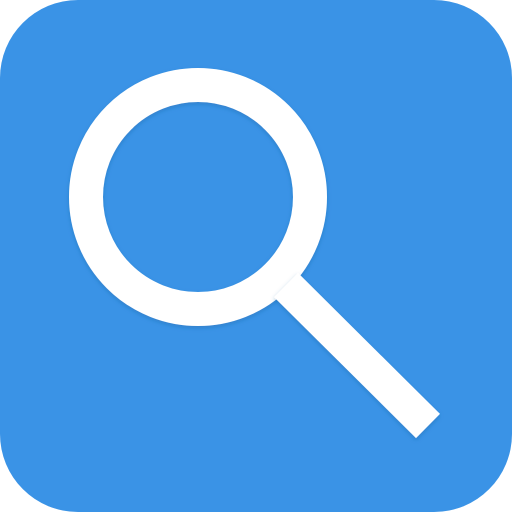  I want to click on magnifier-handle, so click(357, 355).